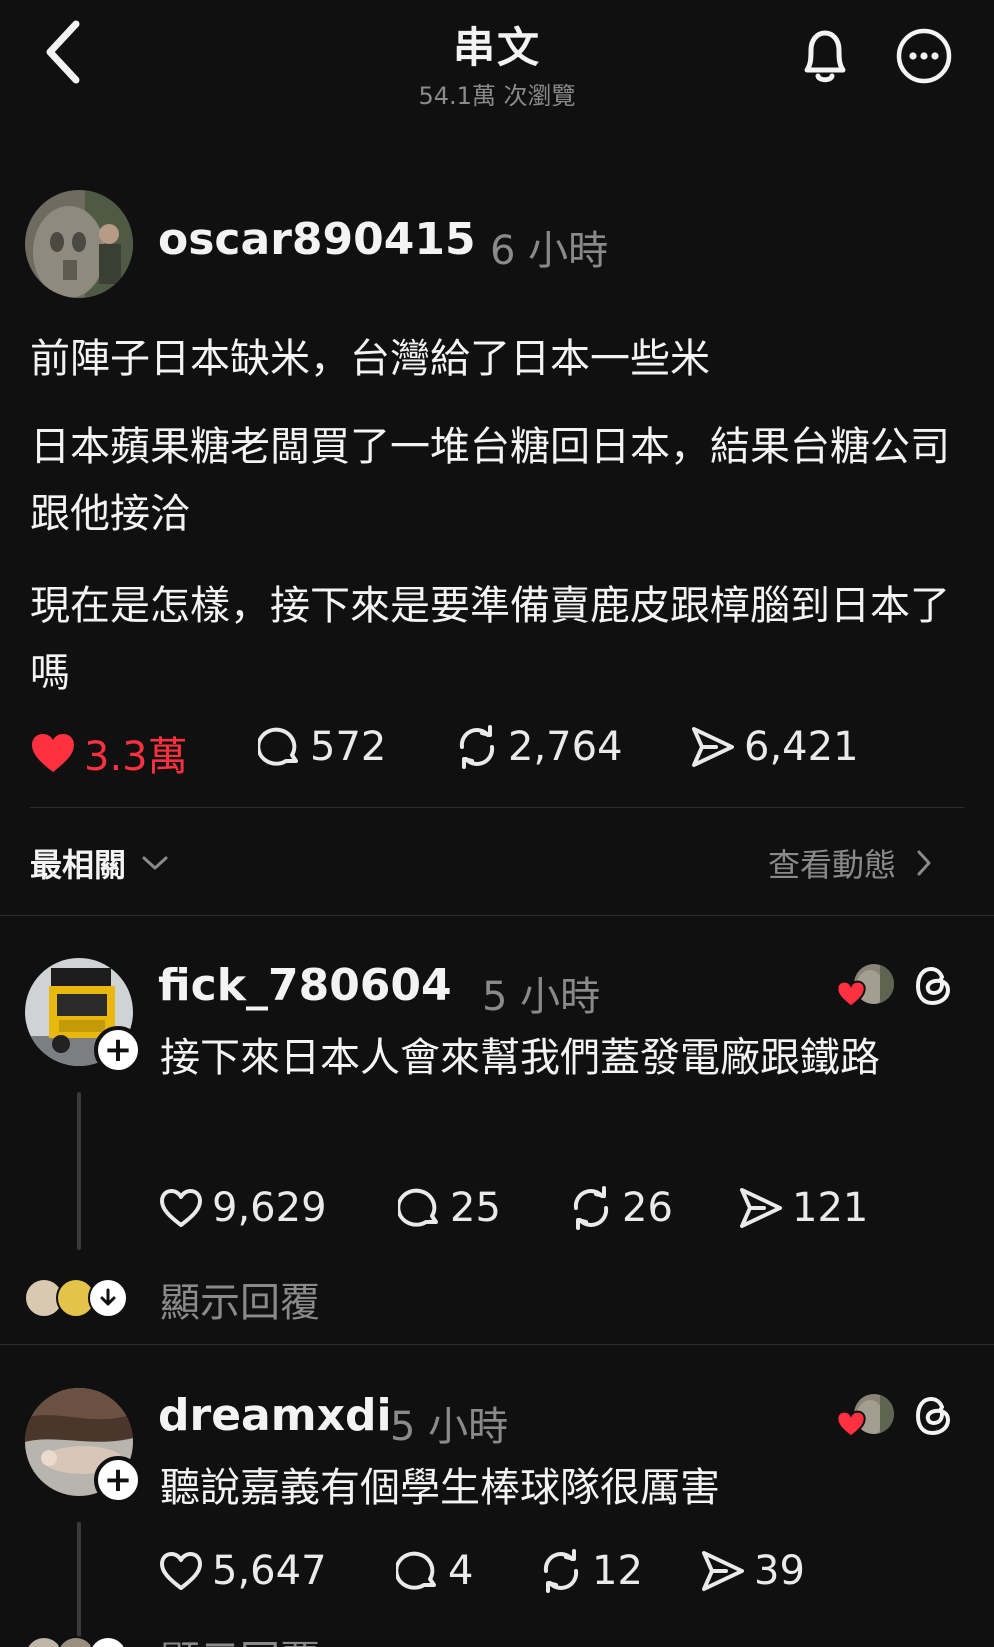 Image resolution: width=994 pixels, height=1647 pixels. Describe the element at coordinates (490, 480) in the screenshot. I see `post-paragraph: 日本蘋果糖老闆買了一堆台糖回日本，結果台糖公司跟他接洽` at that location.